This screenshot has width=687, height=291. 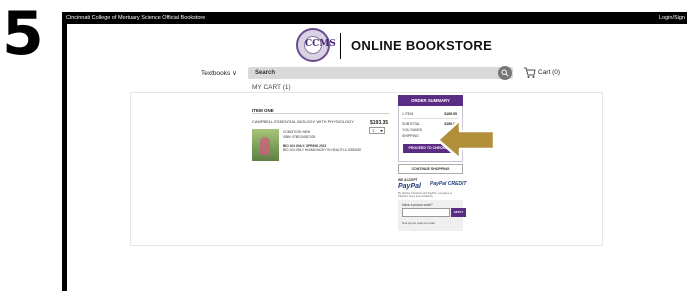 I want to click on search-input: Search, so click(x=380, y=73).